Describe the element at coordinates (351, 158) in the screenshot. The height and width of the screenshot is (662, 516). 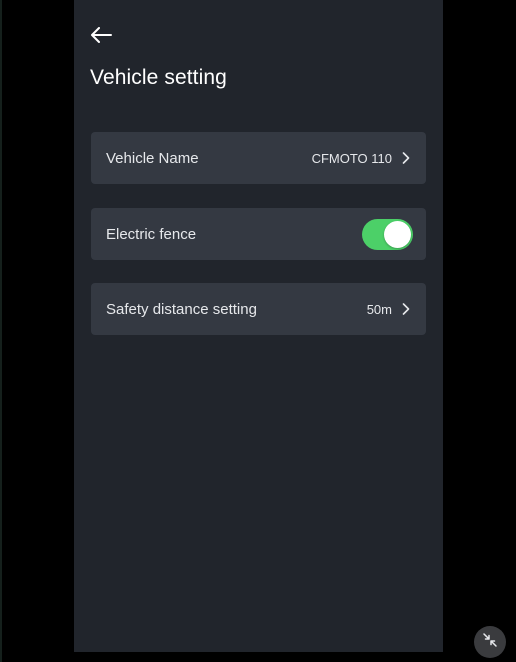
I see `vehicle-name-value: CFMOTO 110` at that location.